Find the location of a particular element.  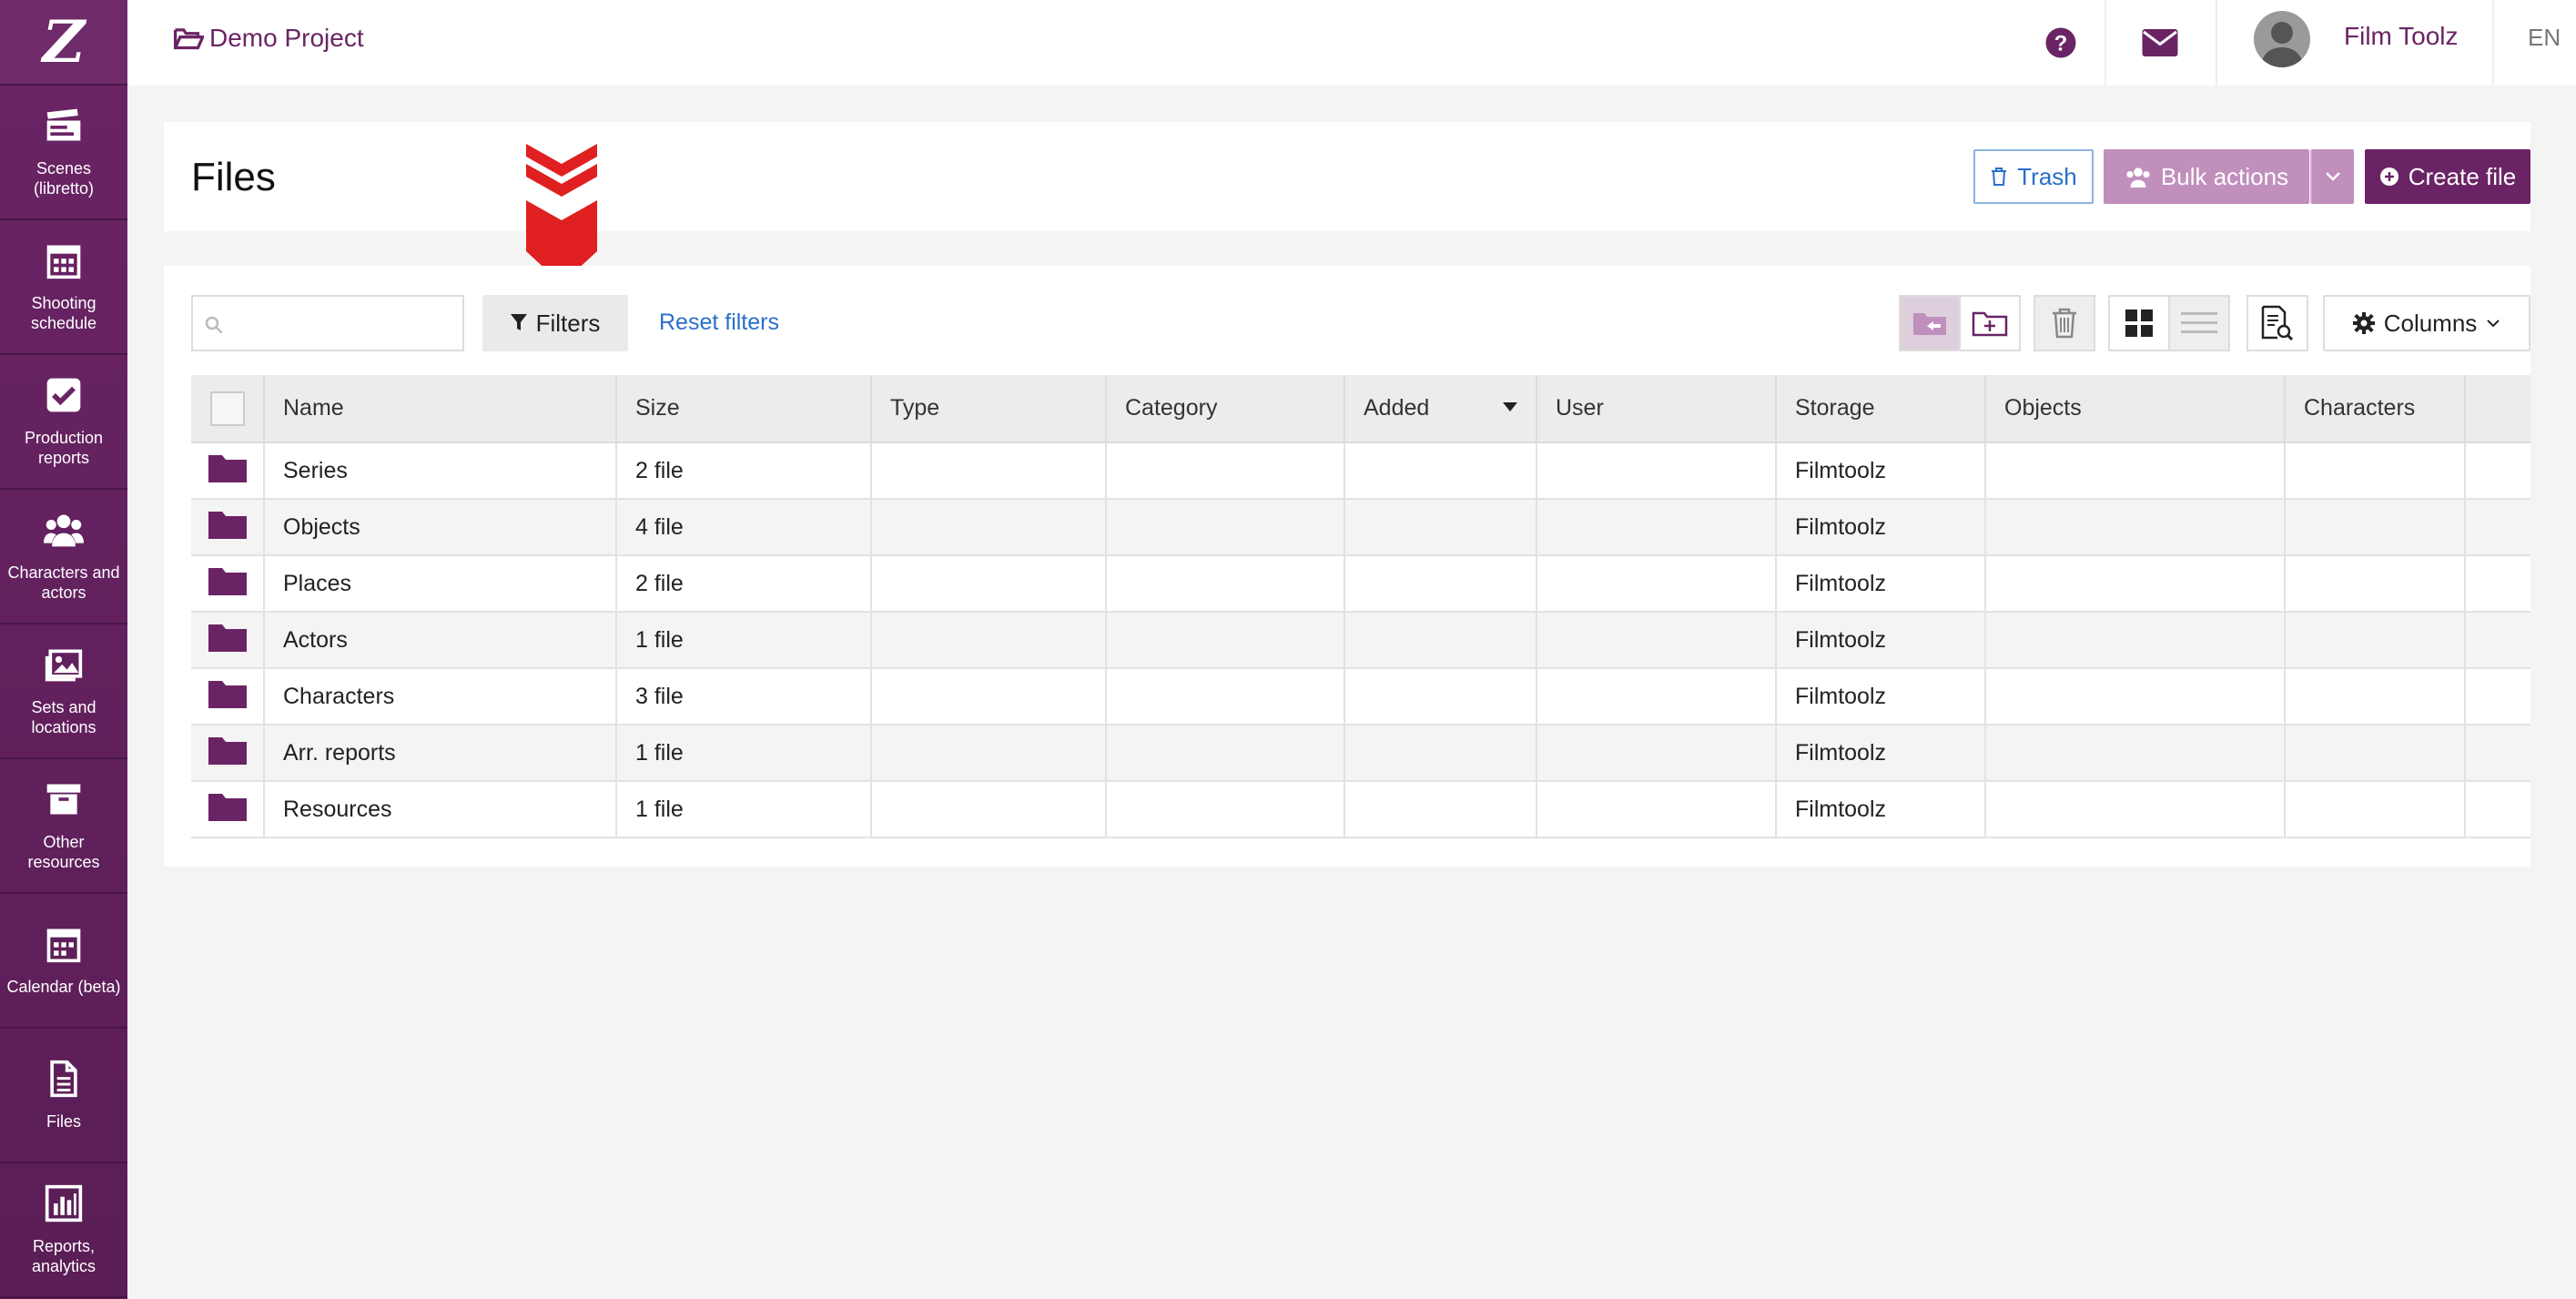

folder-back-icon is located at coordinates (1929, 324).